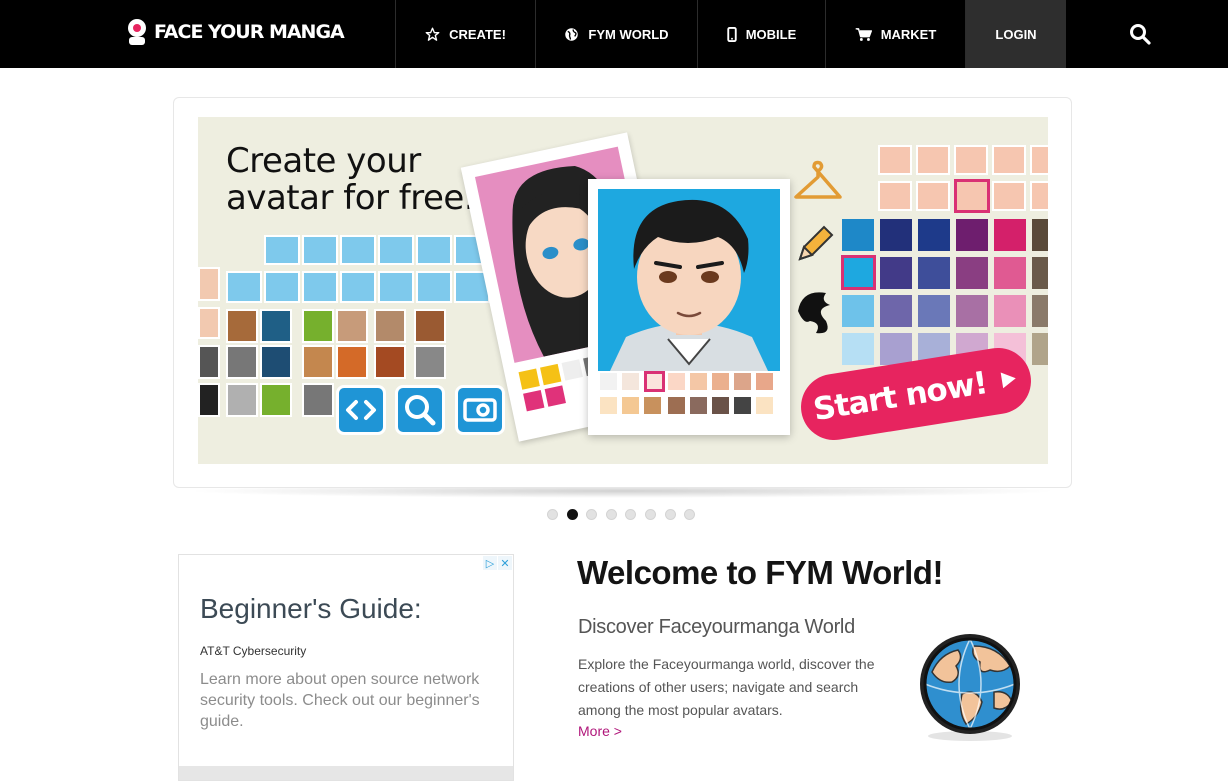 The width and height of the screenshot is (1228, 781). What do you see at coordinates (350, 198) in the screenshot?
I see `hero-title-line2: avatar for free.` at bounding box center [350, 198].